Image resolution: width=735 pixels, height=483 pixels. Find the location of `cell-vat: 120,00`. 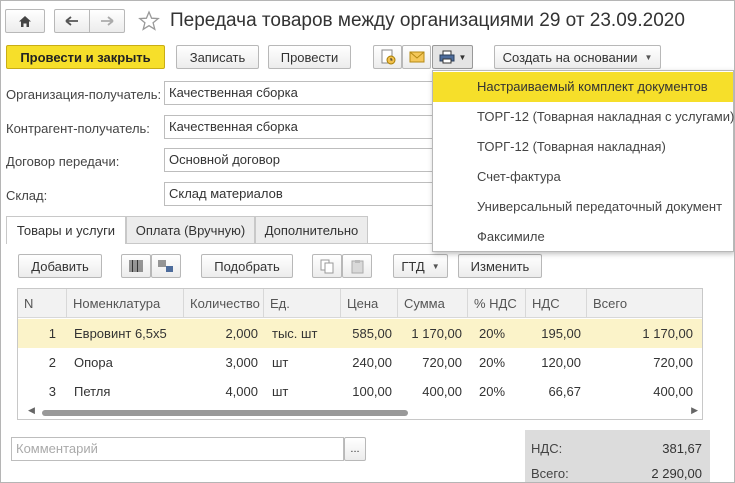

cell-vat: 120,00 is located at coordinates (561, 362).